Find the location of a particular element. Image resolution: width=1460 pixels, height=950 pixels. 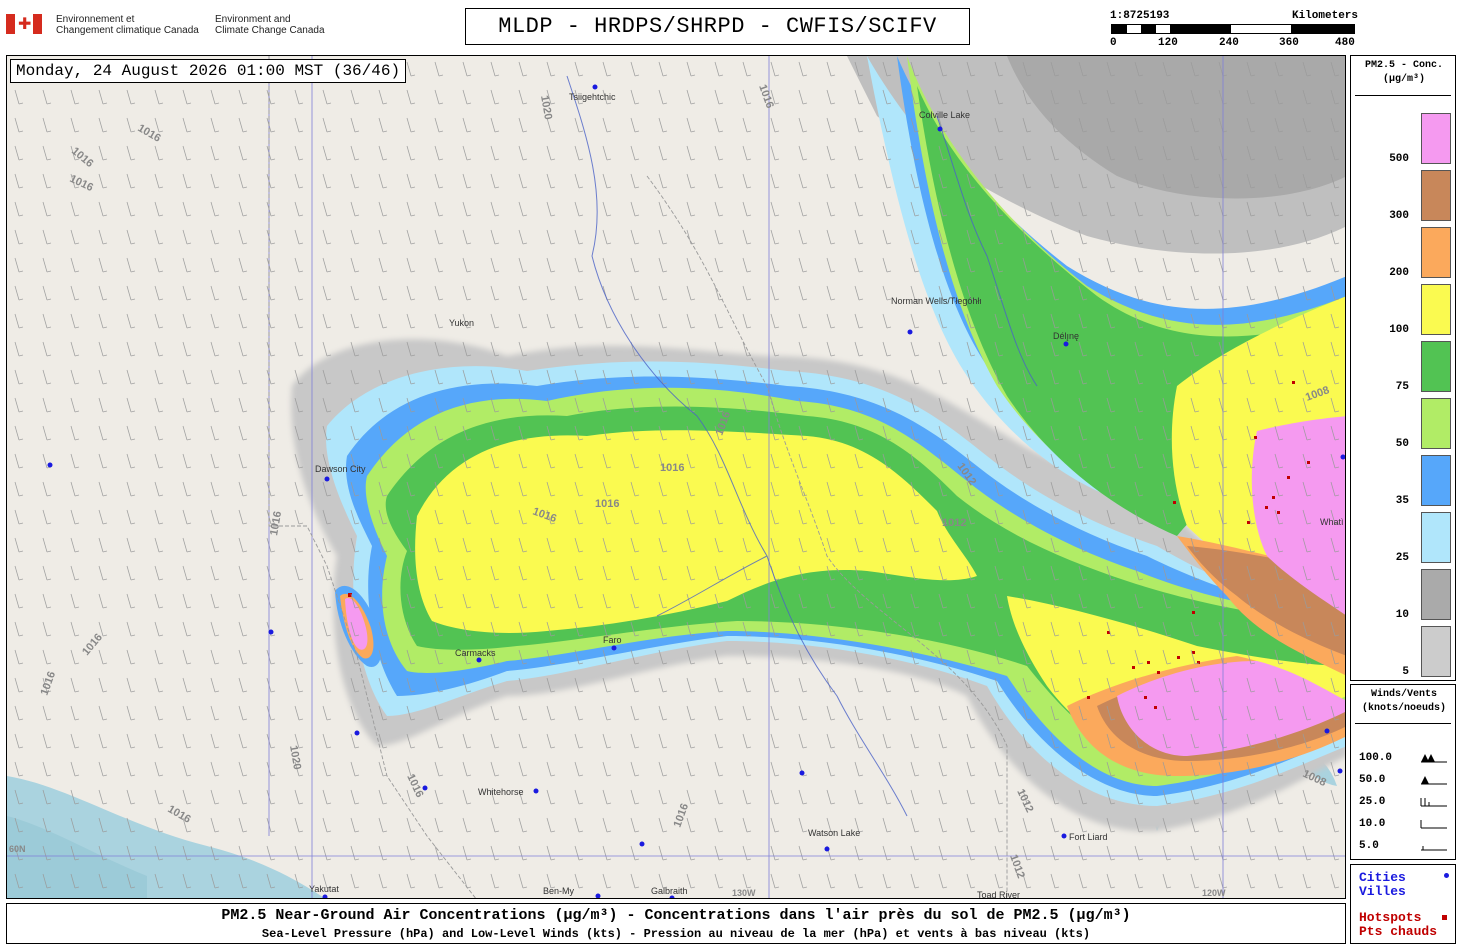

barb-50-icon is located at coordinates (1434, 780).